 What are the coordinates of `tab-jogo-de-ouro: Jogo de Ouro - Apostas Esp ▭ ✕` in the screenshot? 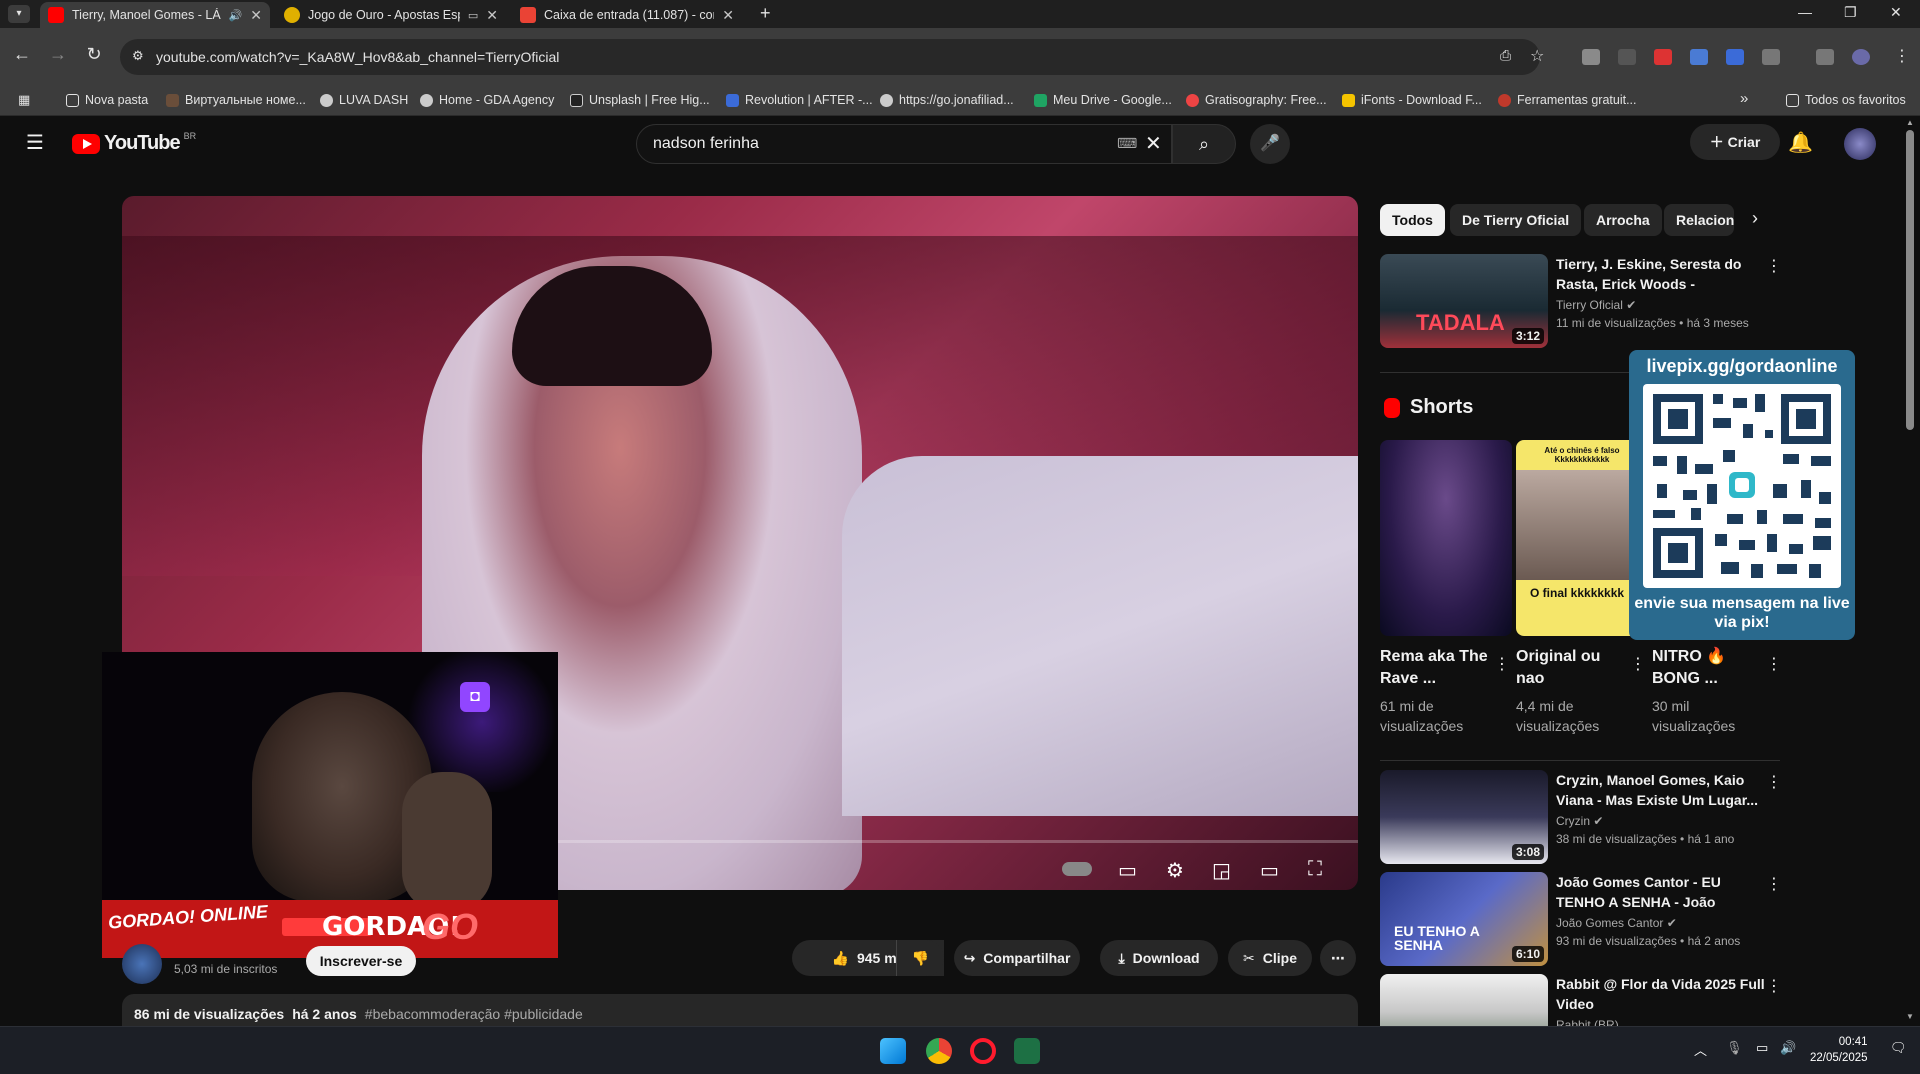 It's located at (391, 15).